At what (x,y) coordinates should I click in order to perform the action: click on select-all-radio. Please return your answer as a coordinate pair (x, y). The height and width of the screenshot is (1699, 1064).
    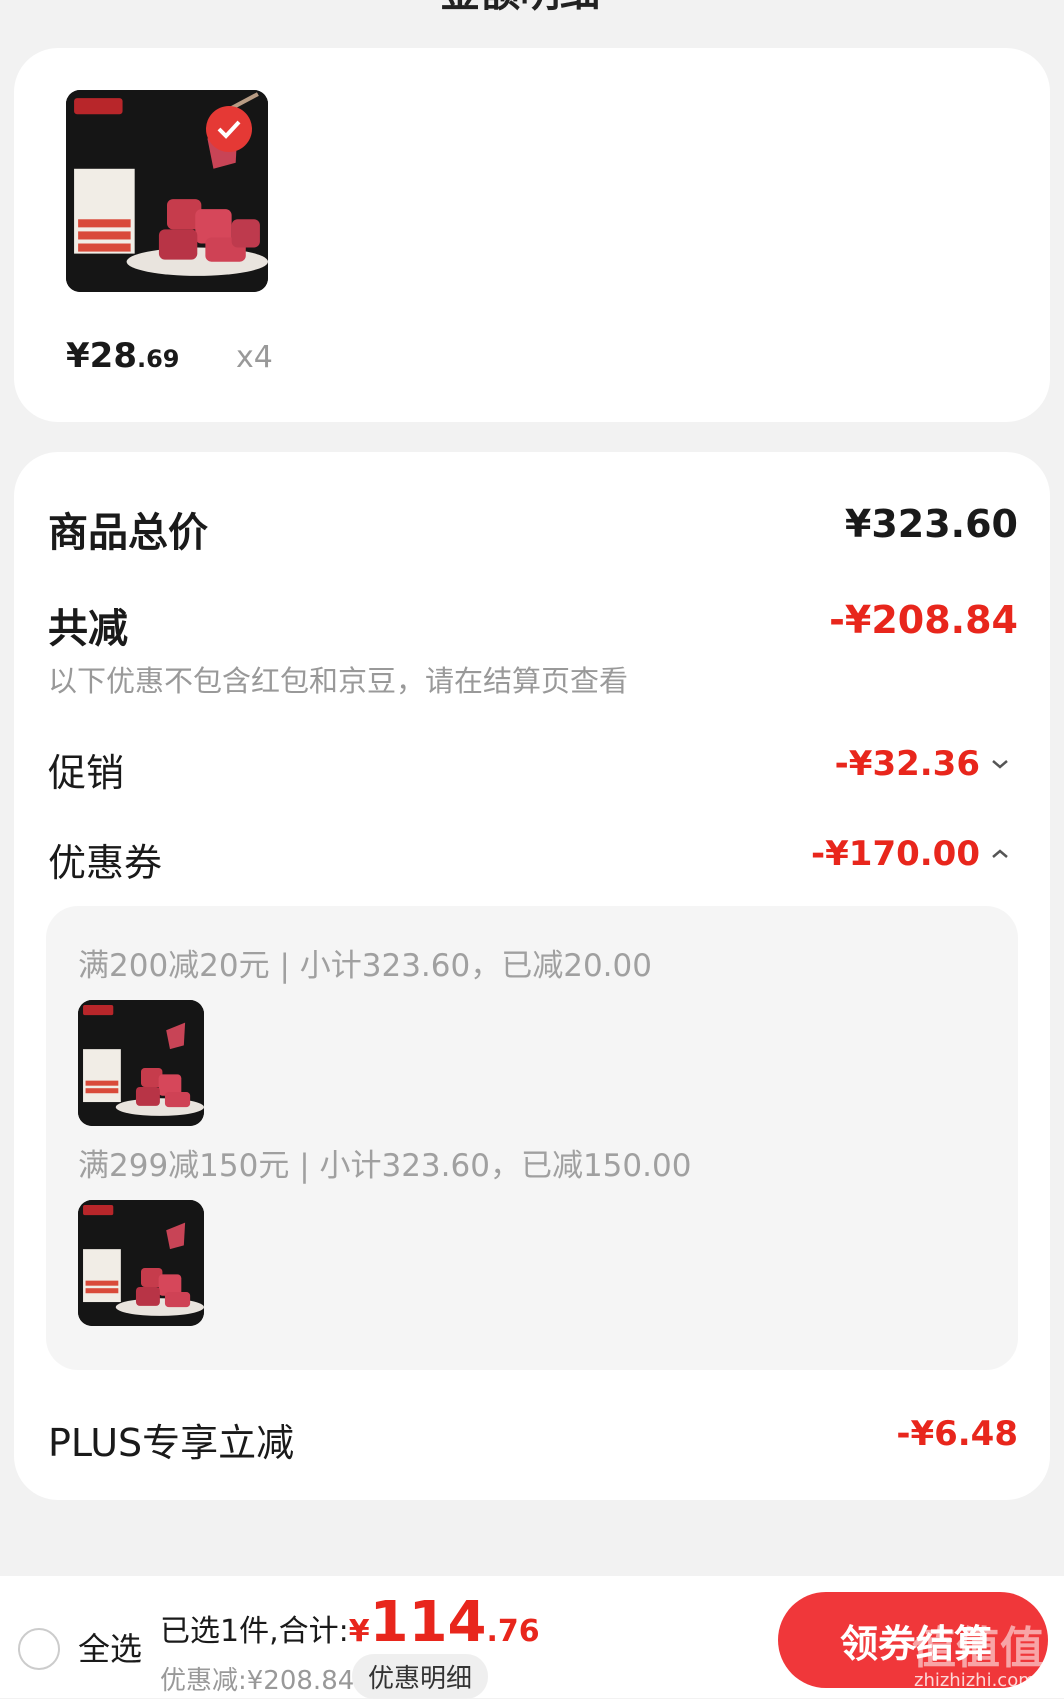
    Looking at the image, I should click on (39, 1649).